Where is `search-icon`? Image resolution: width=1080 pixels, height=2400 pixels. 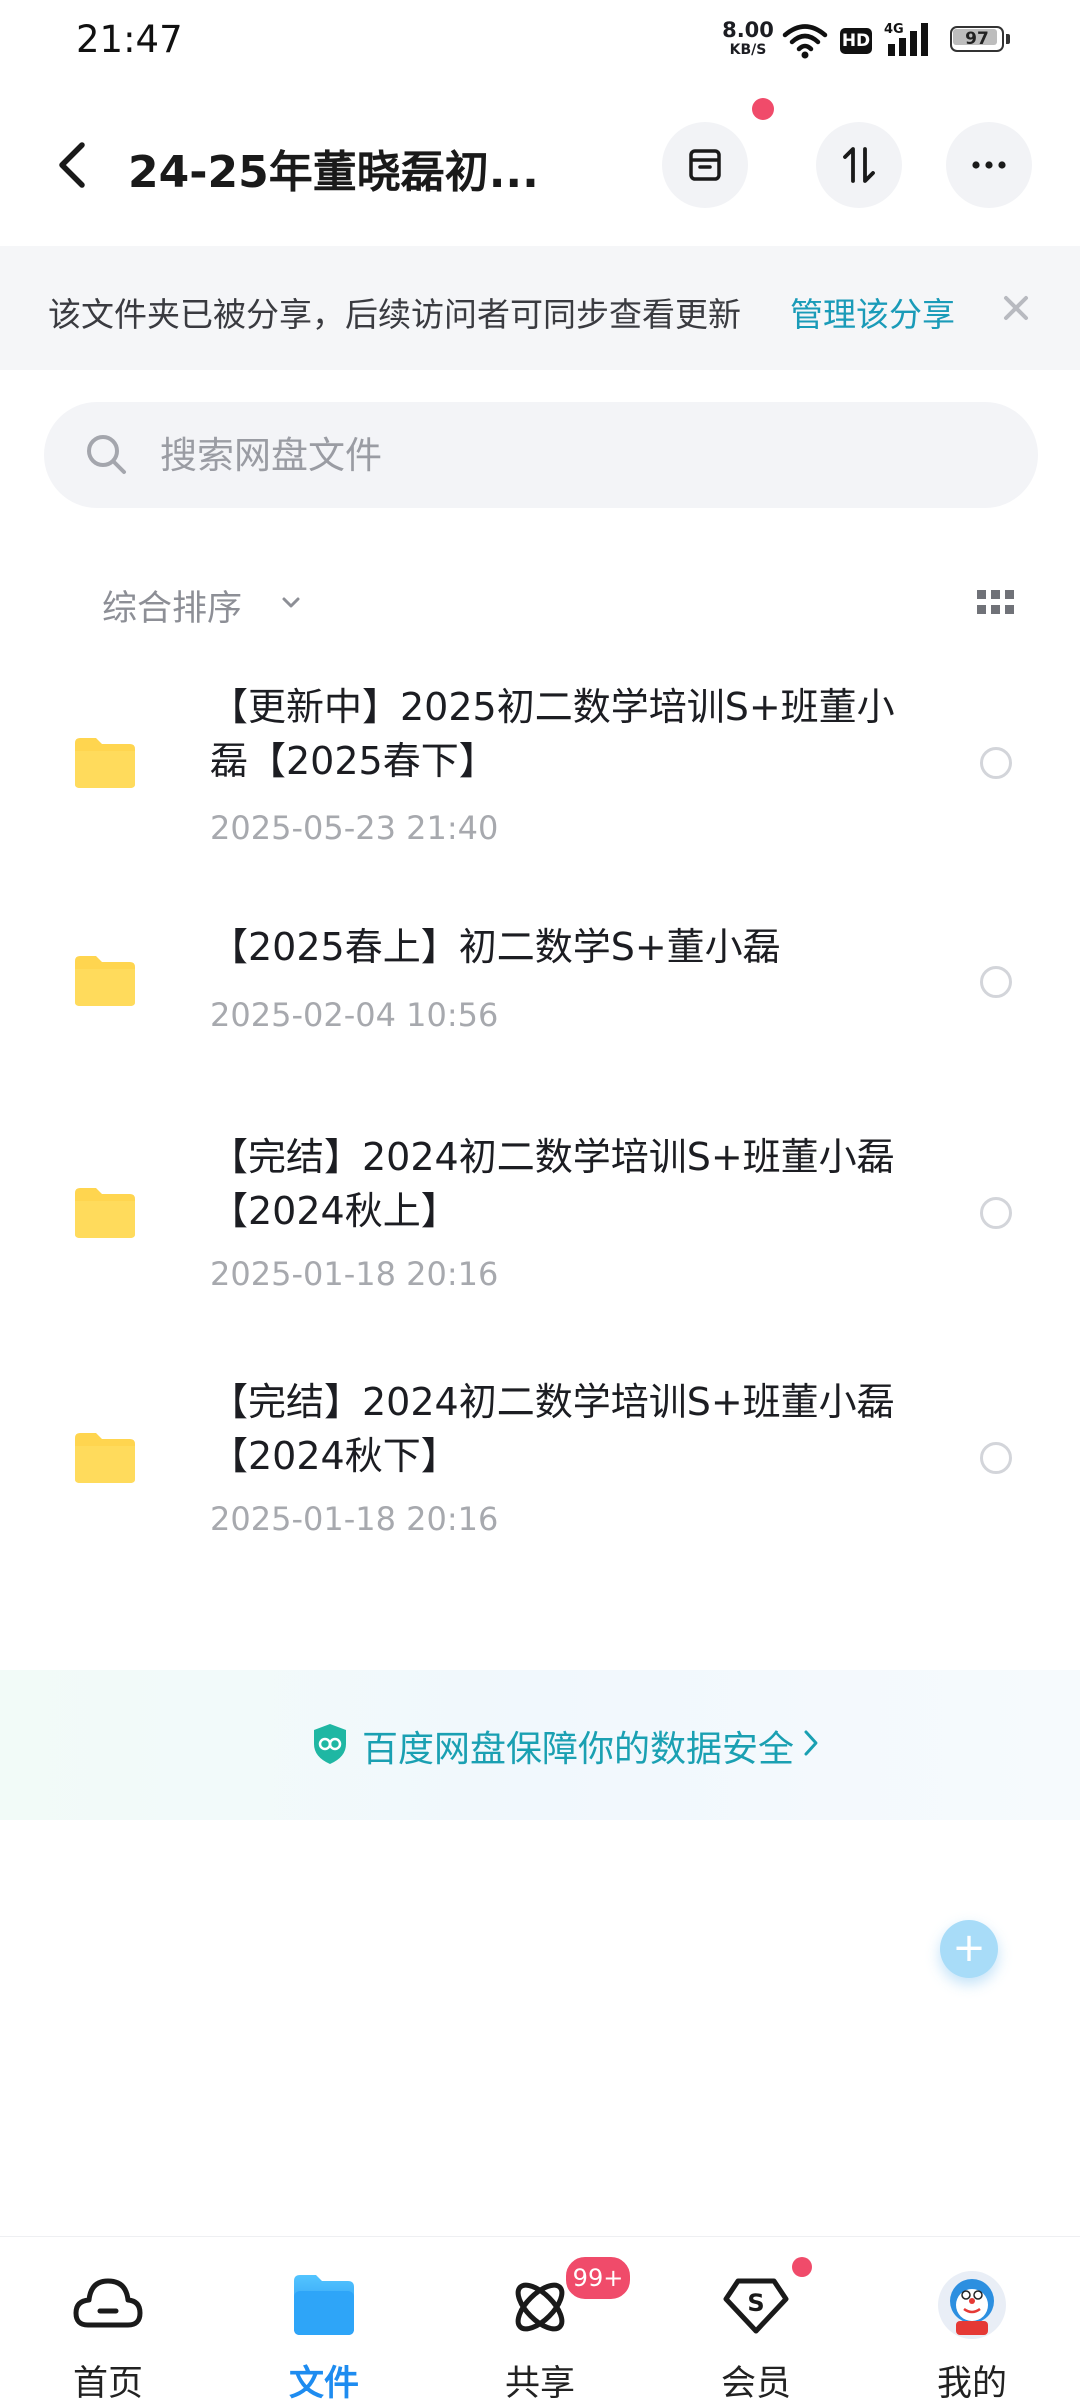 search-icon is located at coordinates (106, 454).